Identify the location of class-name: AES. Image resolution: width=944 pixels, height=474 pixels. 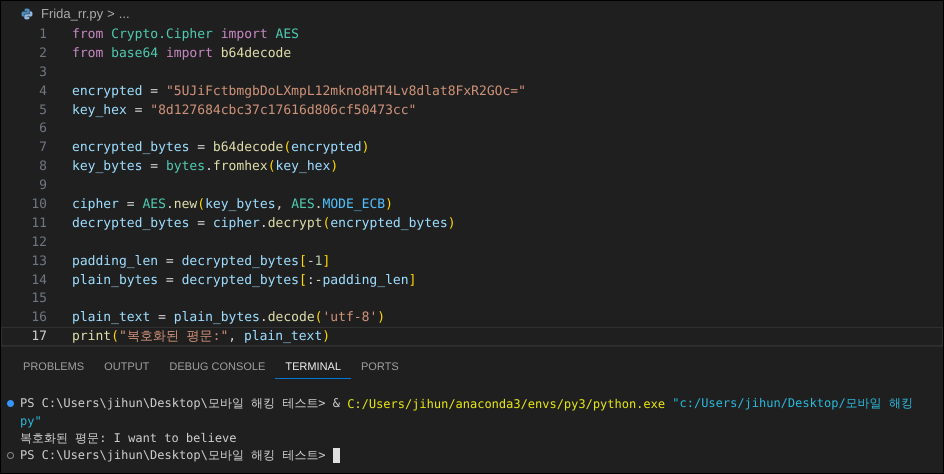
(287, 34).